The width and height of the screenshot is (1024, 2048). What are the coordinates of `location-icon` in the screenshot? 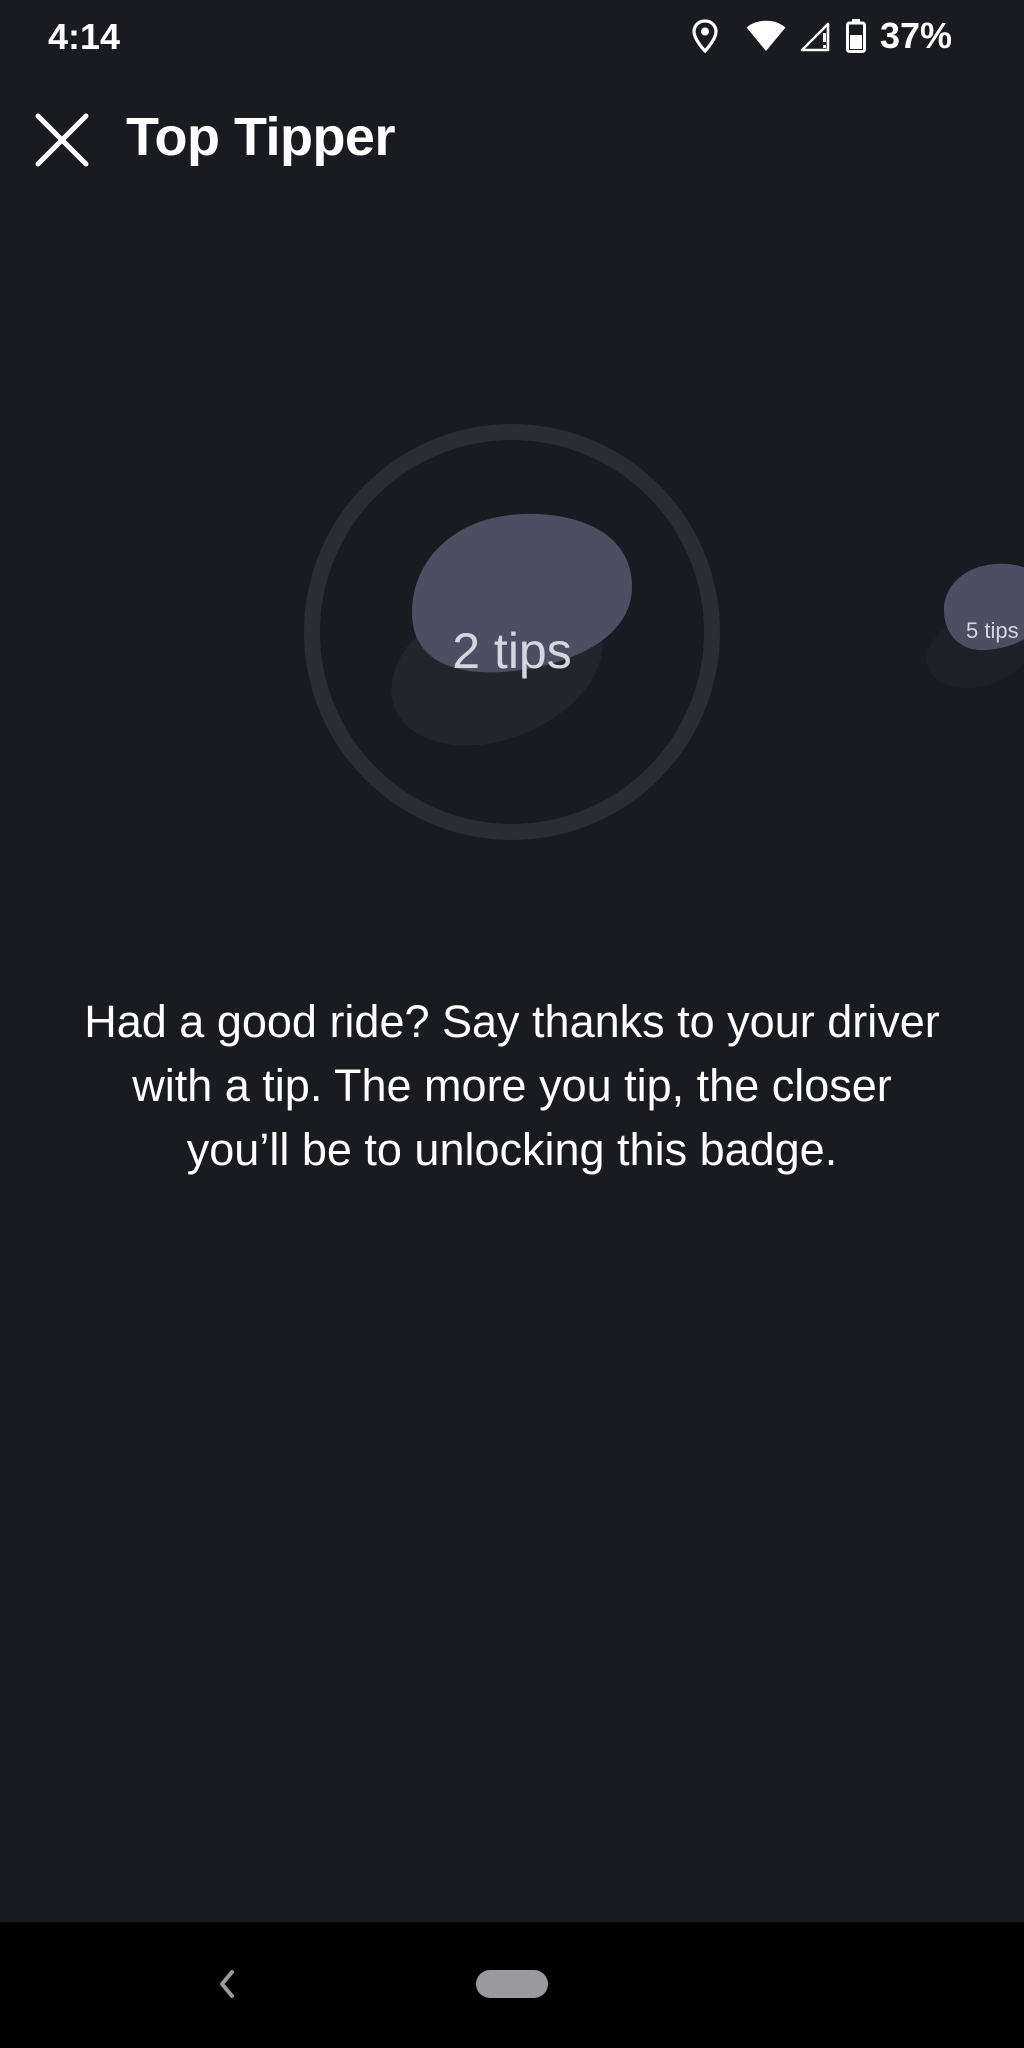 It's located at (705, 36).